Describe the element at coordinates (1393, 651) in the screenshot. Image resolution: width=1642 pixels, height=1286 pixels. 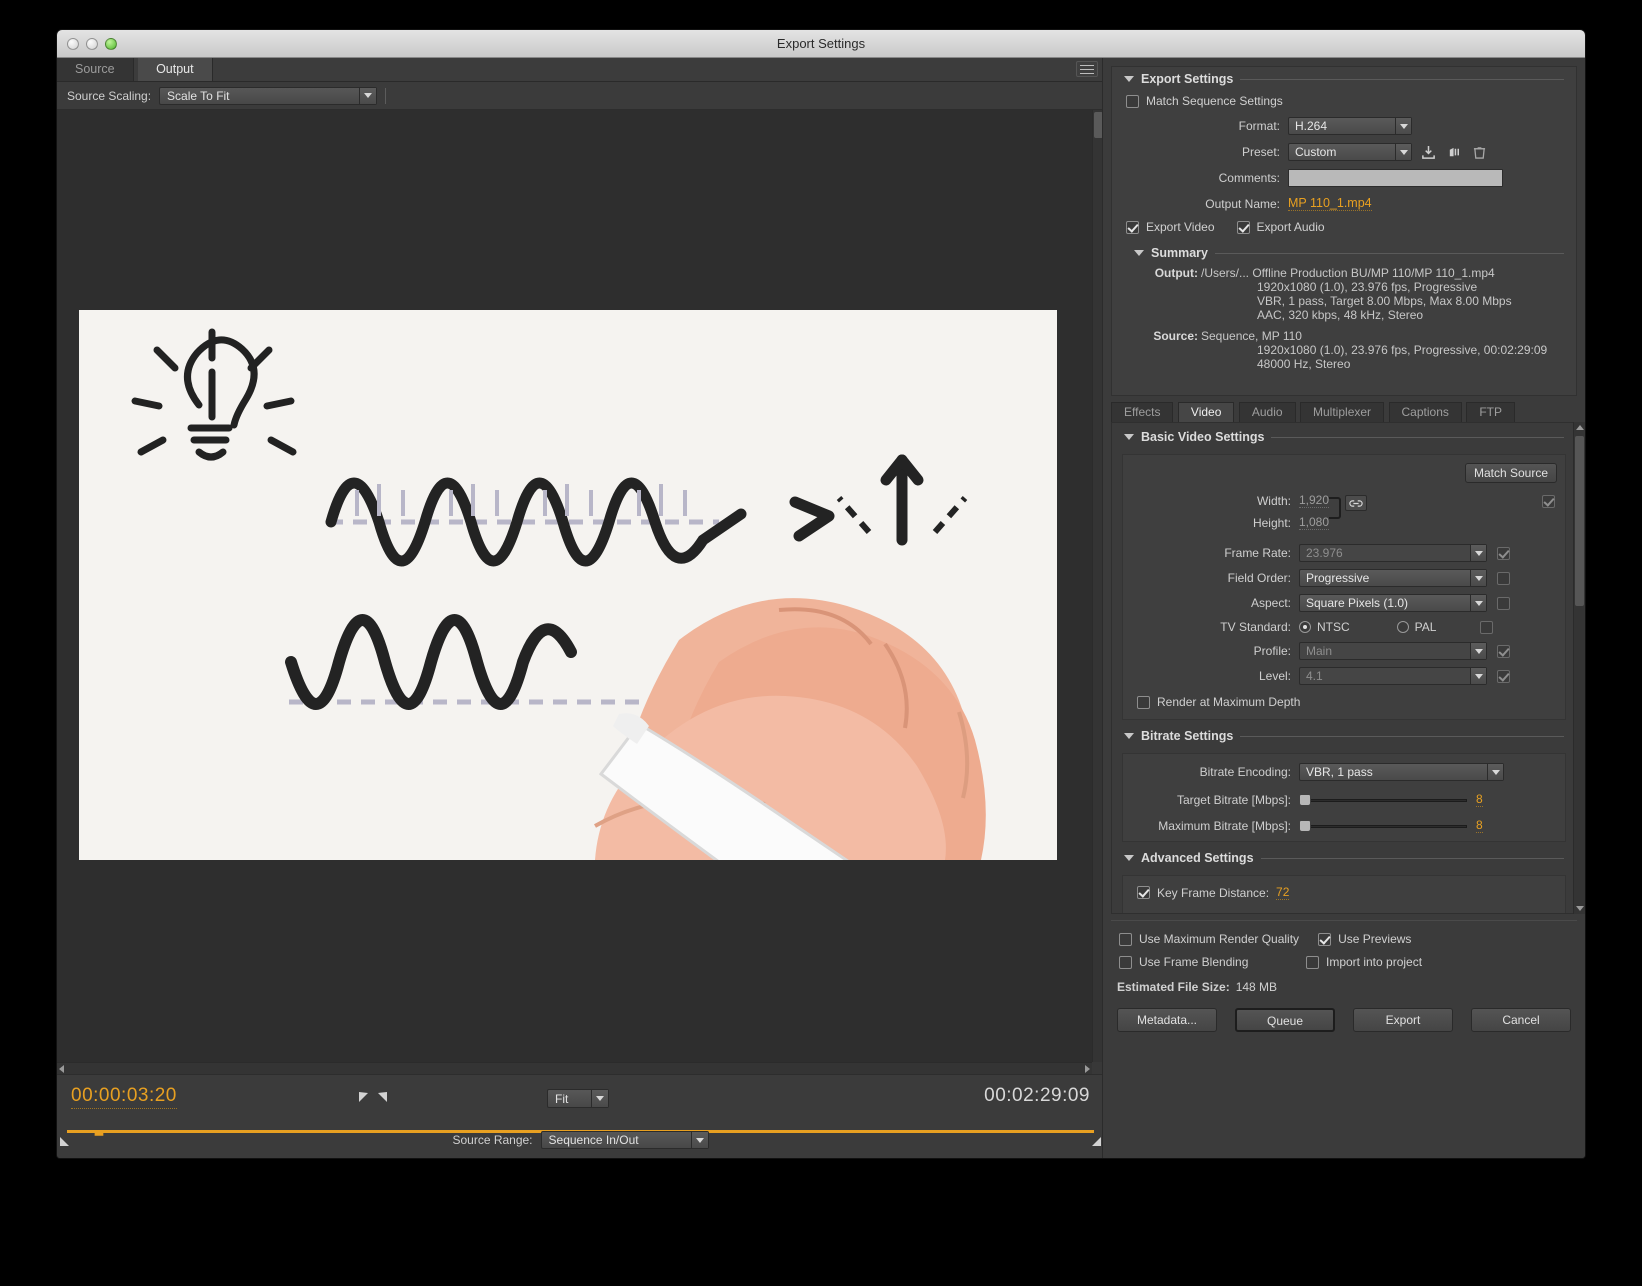
I see `profile-dropdown: Main` at that location.